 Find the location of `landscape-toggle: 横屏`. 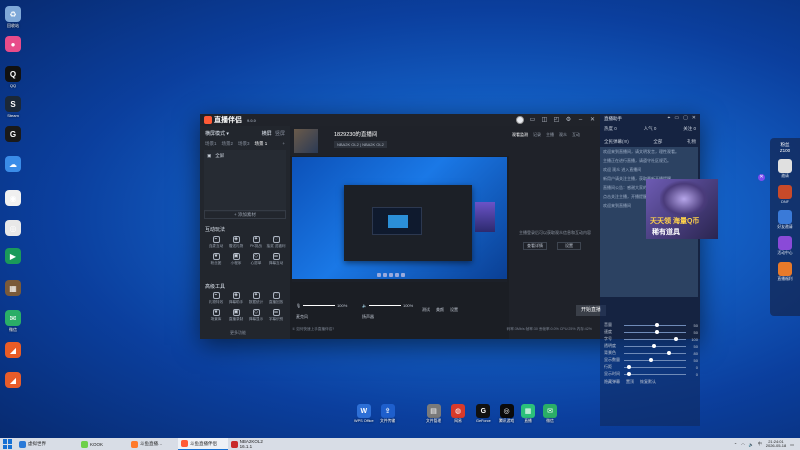

landscape-toggle: 横屏 is located at coordinates (267, 134).